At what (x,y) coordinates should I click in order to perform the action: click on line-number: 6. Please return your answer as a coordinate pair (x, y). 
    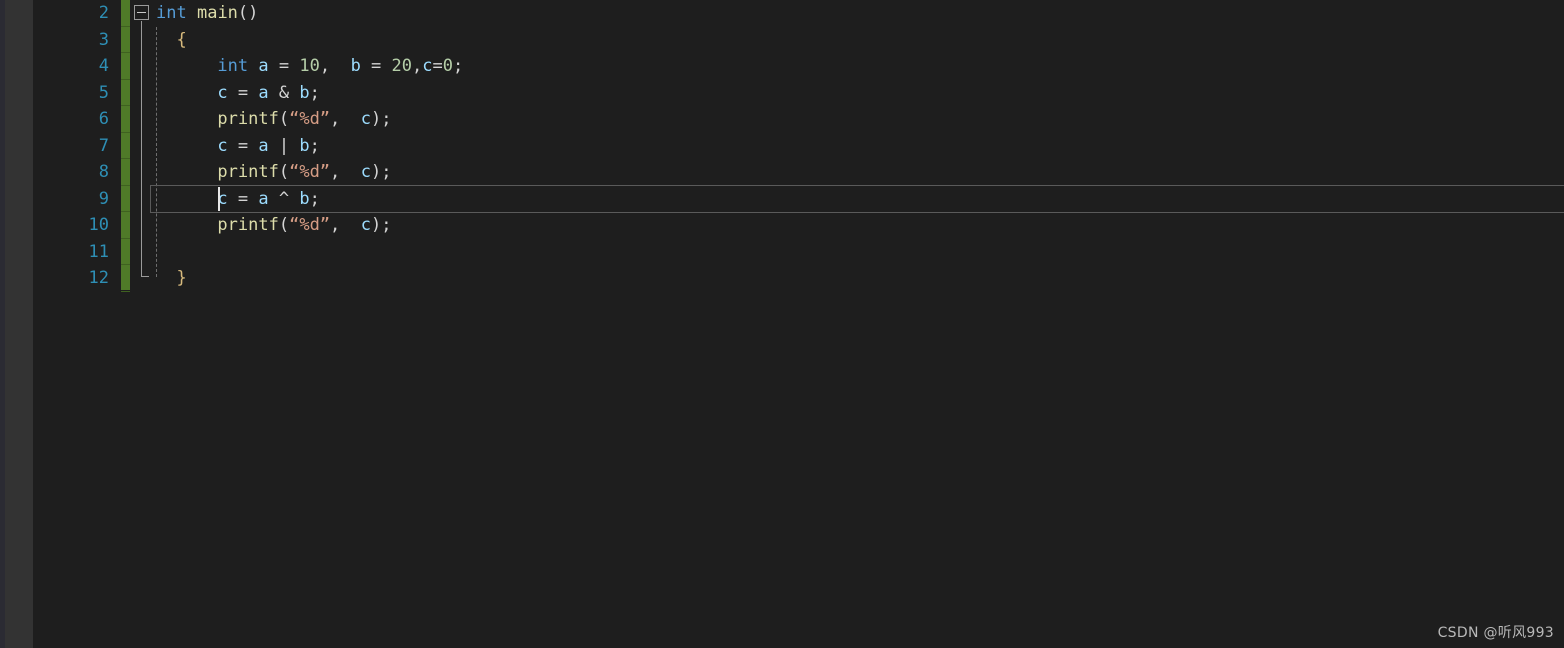
    Looking at the image, I should click on (103, 119).